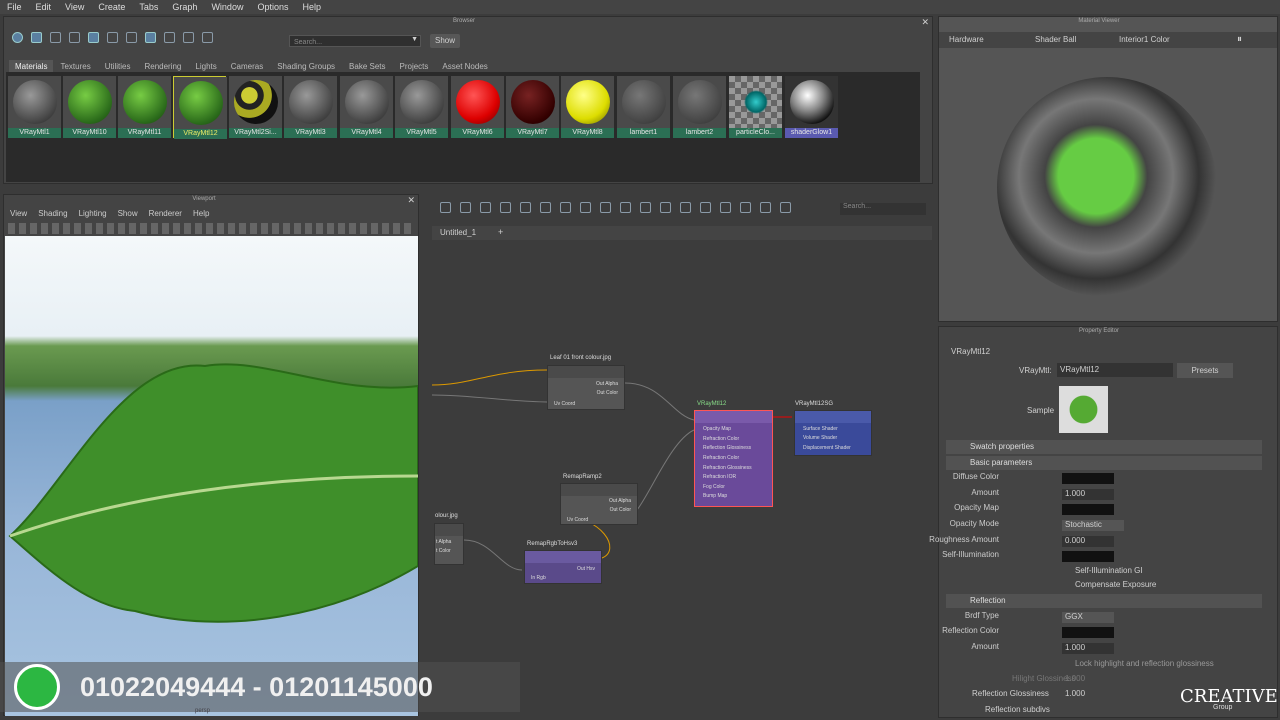  Describe the element at coordinates (458, 232) in the screenshot. I see `tab-untitled-1: Untitled_1` at that location.